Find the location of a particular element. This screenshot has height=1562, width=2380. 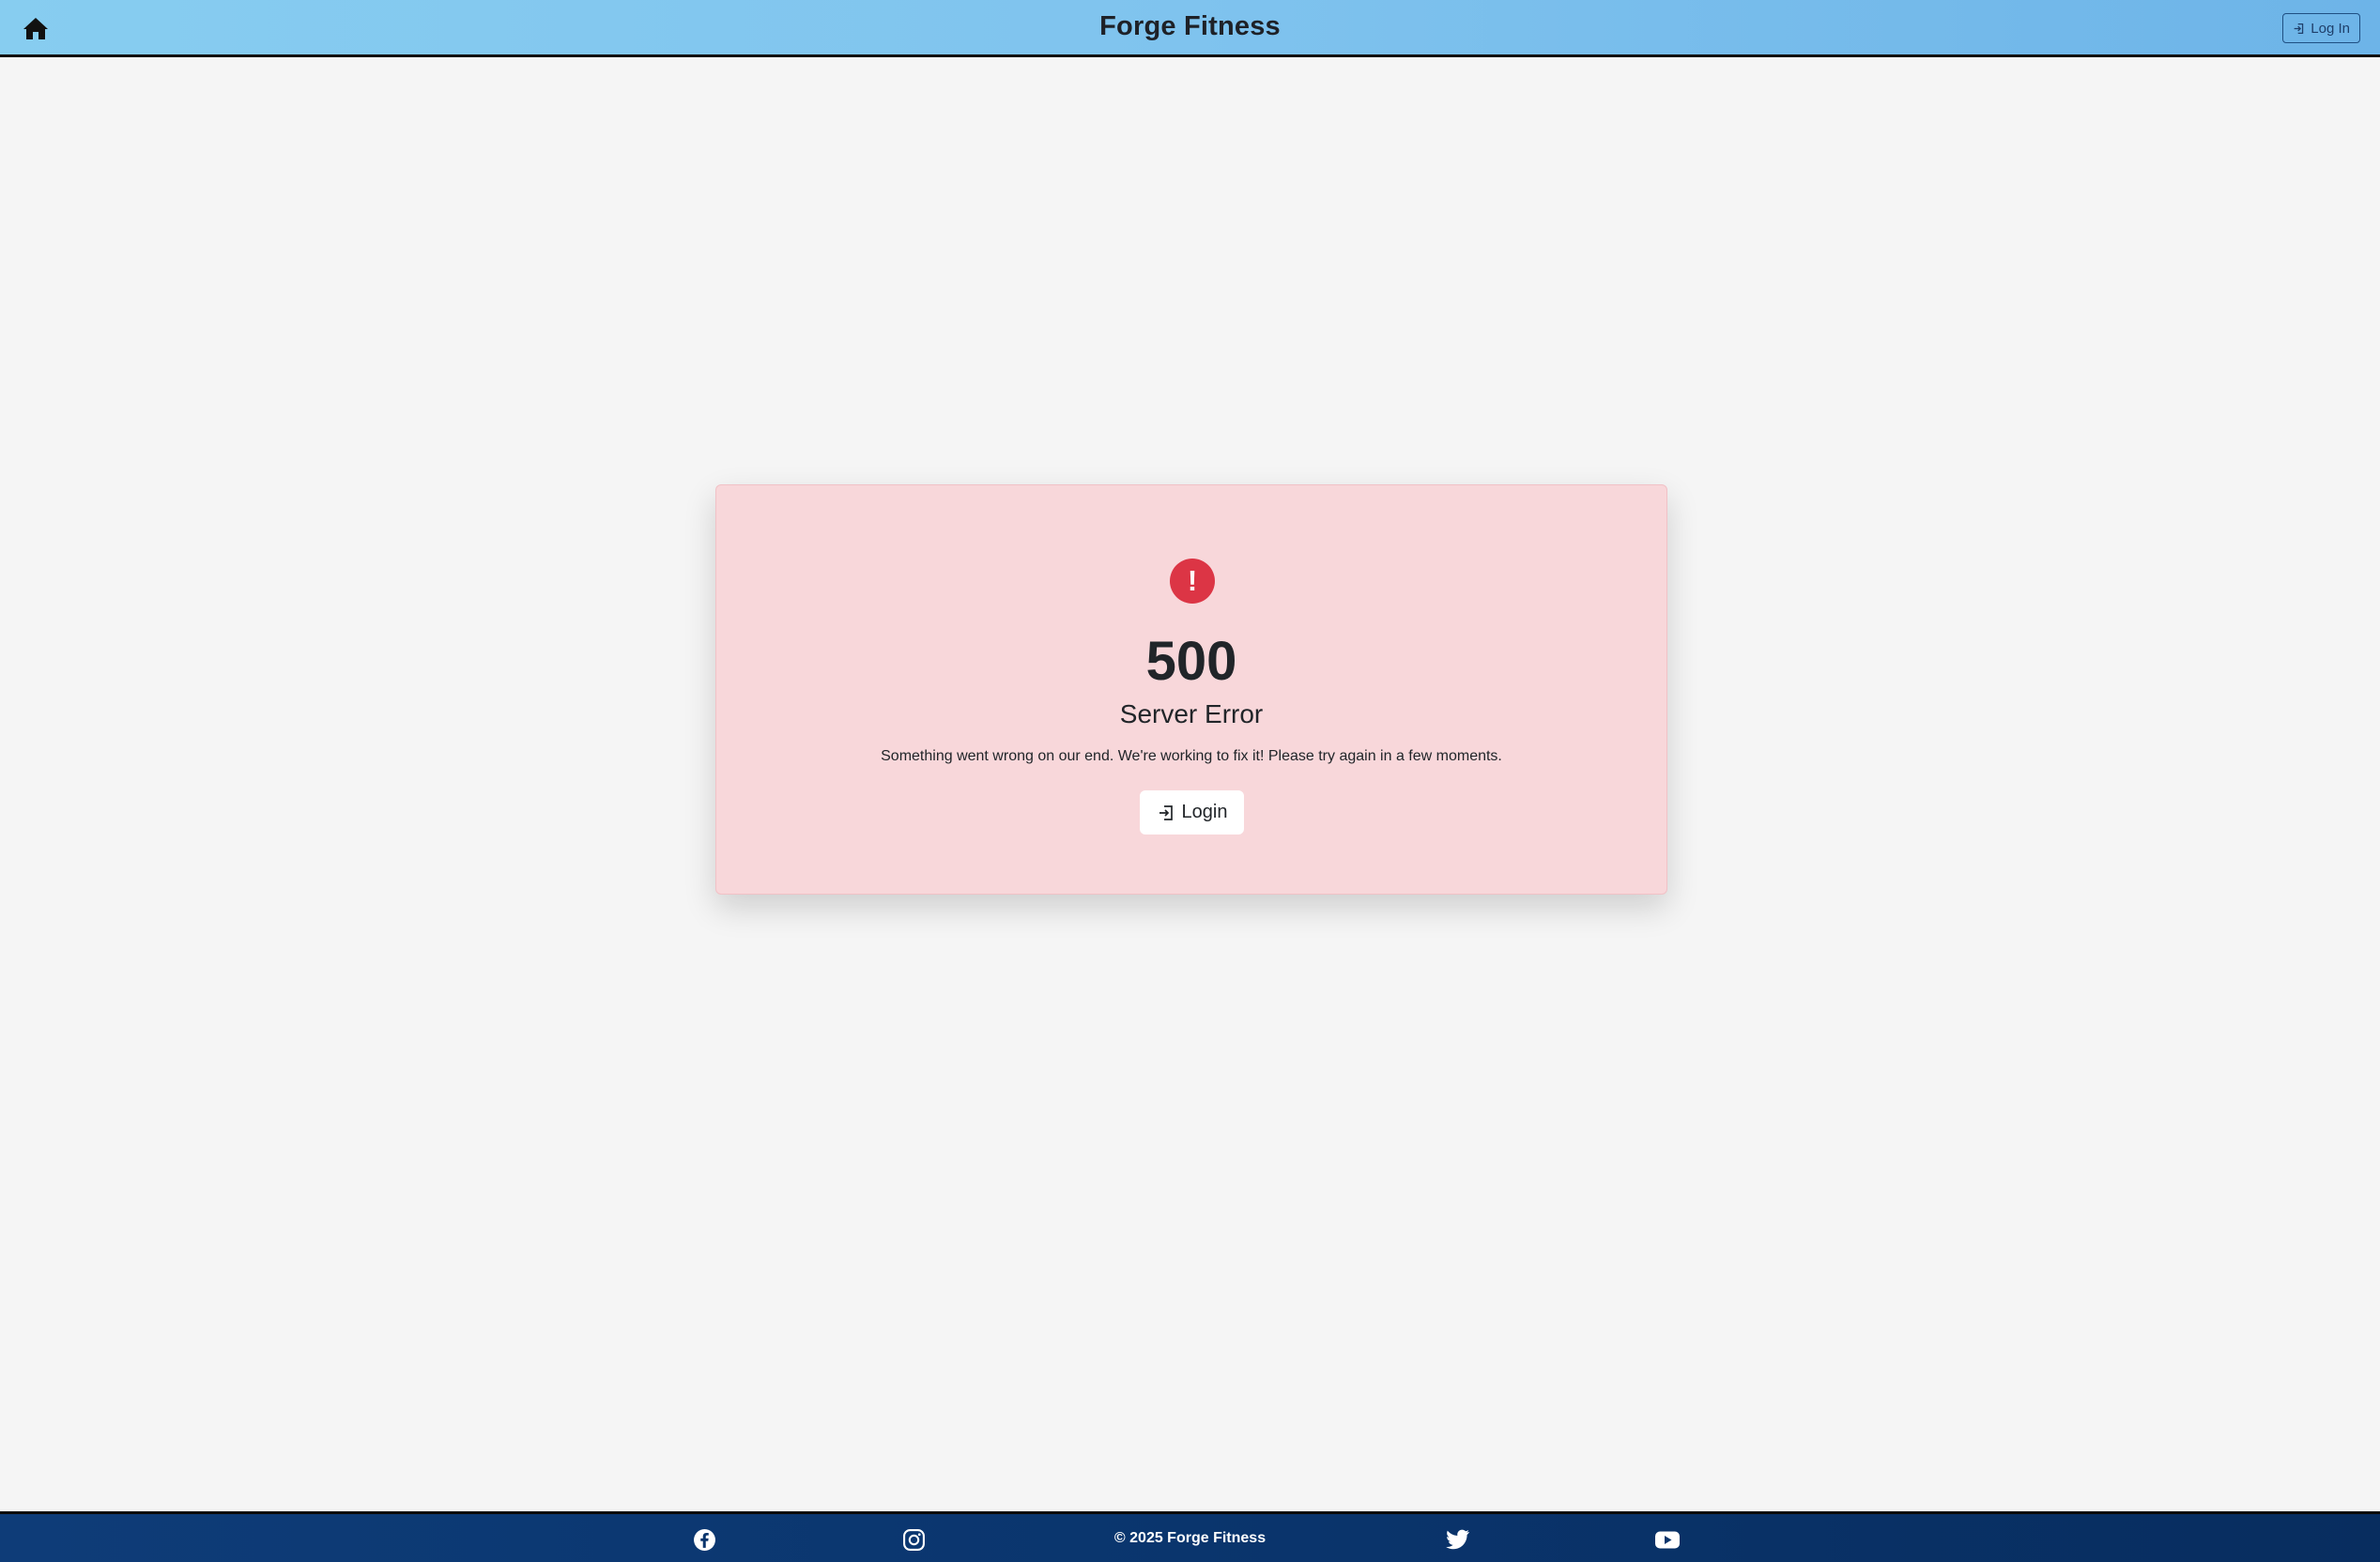

twitter-link is located at coordinates (1458, 1539).